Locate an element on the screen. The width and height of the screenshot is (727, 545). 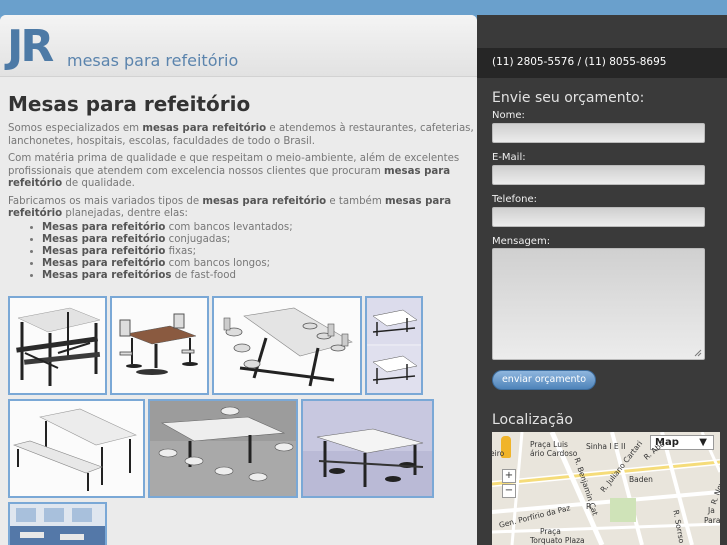
list-item: Mesas para refeitórios de fast-food is located at coordinates (259, 276).